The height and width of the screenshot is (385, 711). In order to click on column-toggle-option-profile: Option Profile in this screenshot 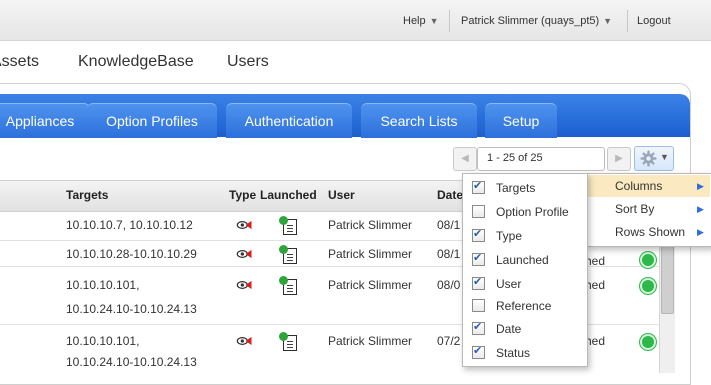, I will do `click(520, 214)`.